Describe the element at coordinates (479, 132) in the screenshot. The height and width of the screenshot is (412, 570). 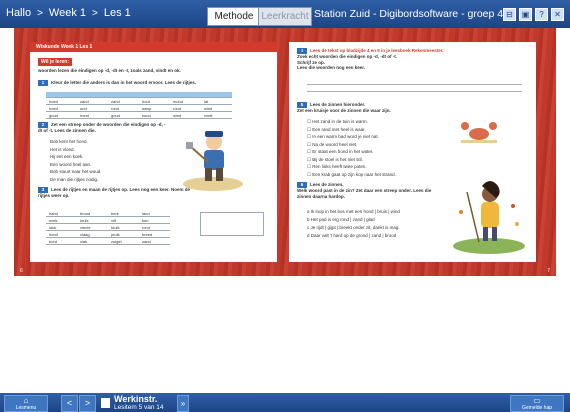
I see `crab-illustration` at that location.